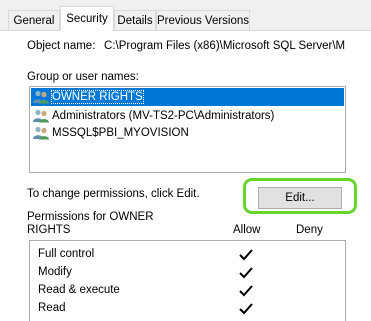 This screenshot has width=371, height=321. What do you see at coordinates (309, 230) in the screenshot?
I see `deny-column-header: Deny` at bounding box center [309, 230].